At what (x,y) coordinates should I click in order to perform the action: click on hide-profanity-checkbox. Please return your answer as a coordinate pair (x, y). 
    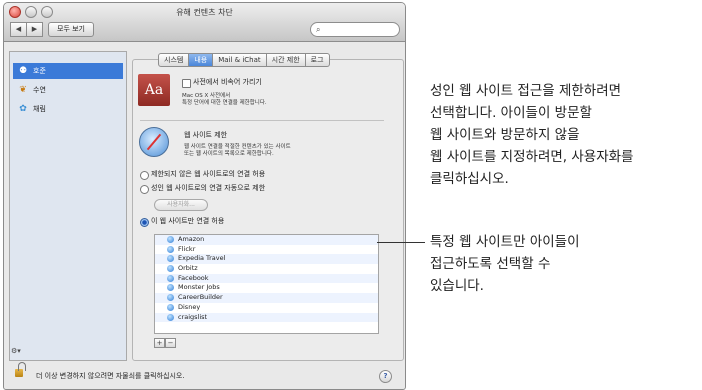
    Looking at the image, I should click on (186, 83).